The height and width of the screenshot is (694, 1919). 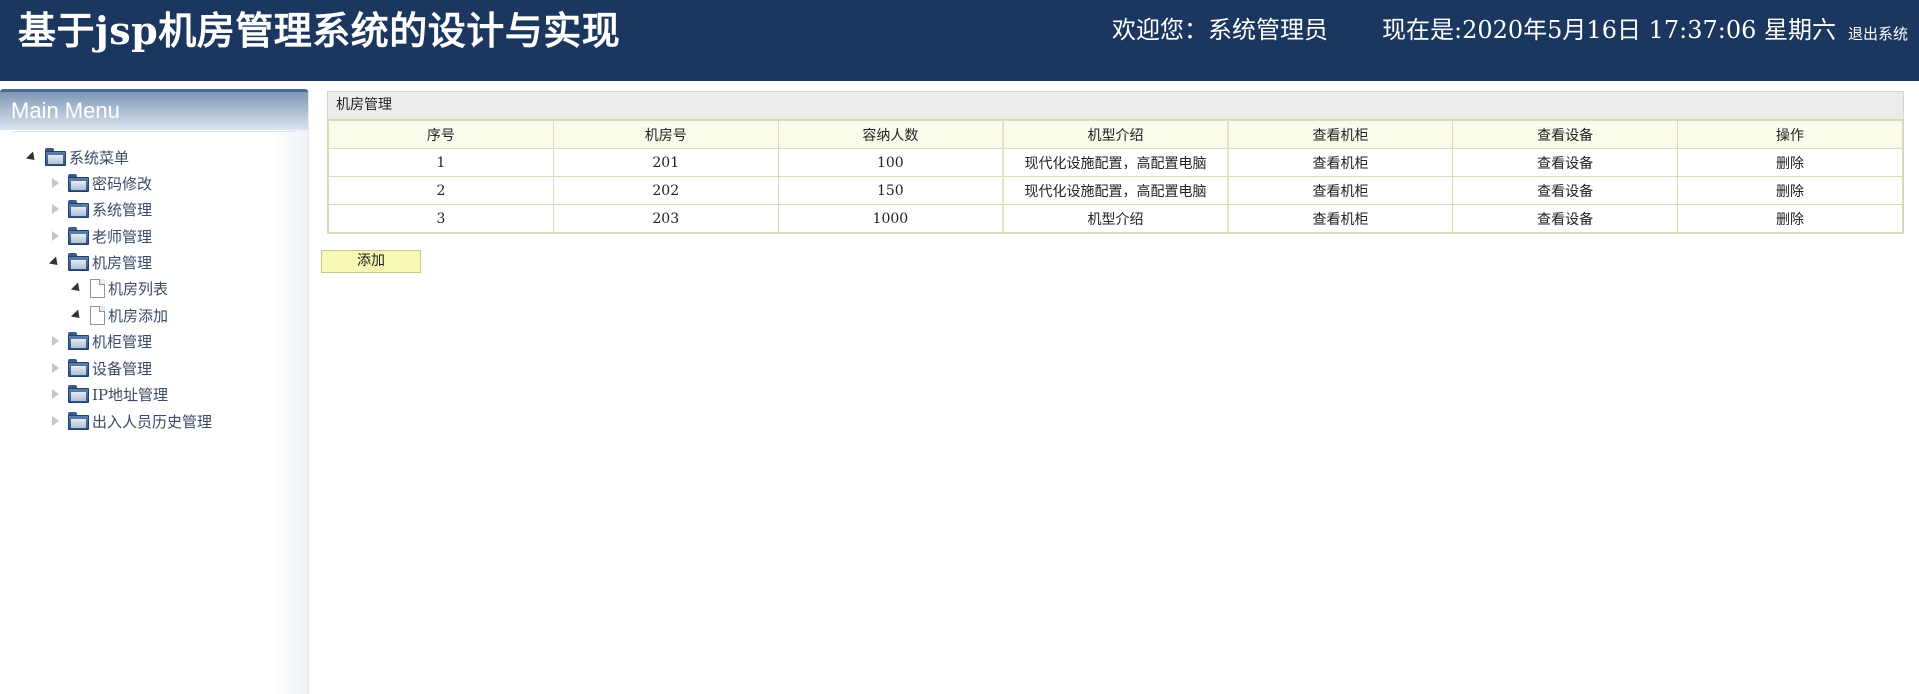 I want to click on table-row: 3 203 1000 机型介绍 查看机柜 查看设备 删除, so click(x=1115, y=218).